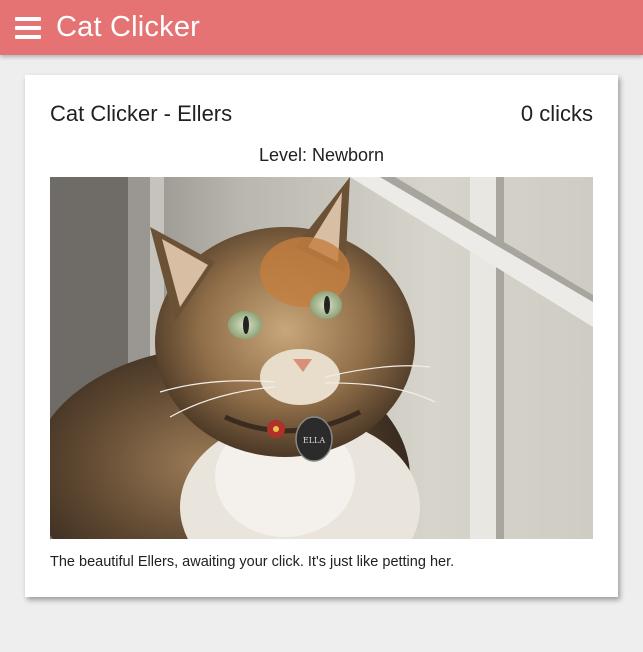  Describe the element at coordinates (314, 440) in the screenshot. I see `cat-tag-text: ELLA` at that location.